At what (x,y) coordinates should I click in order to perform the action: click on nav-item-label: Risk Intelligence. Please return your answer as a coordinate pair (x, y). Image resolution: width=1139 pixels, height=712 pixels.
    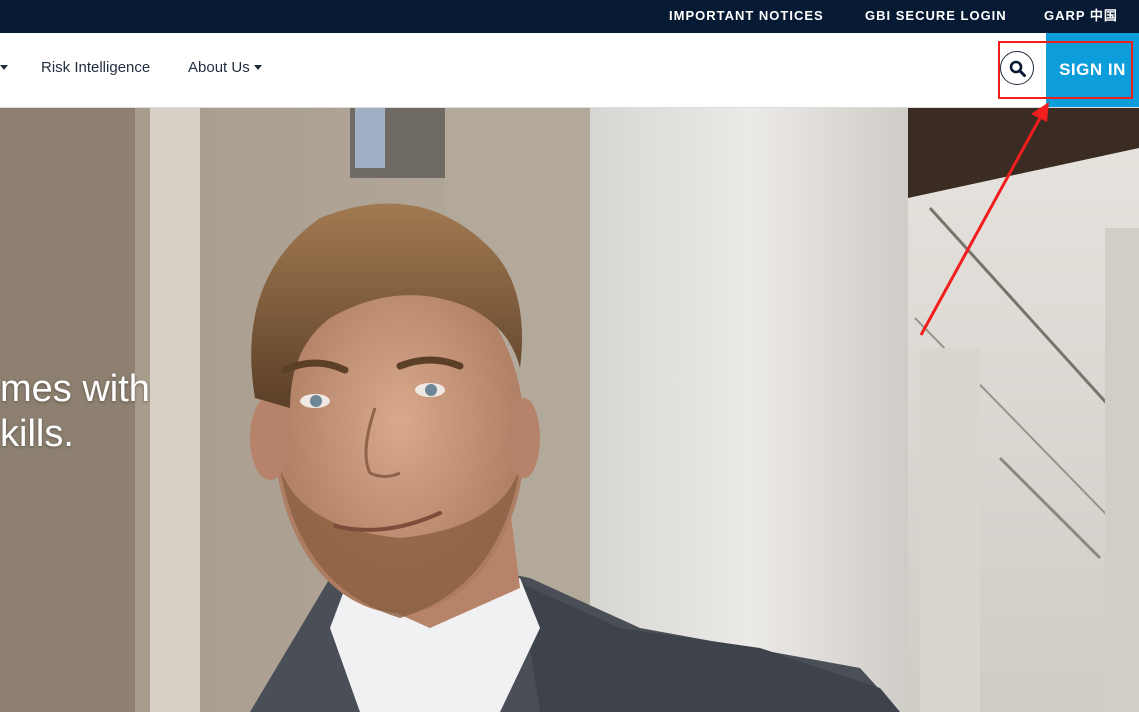
    Looking at the image, I should click on (96, 67).